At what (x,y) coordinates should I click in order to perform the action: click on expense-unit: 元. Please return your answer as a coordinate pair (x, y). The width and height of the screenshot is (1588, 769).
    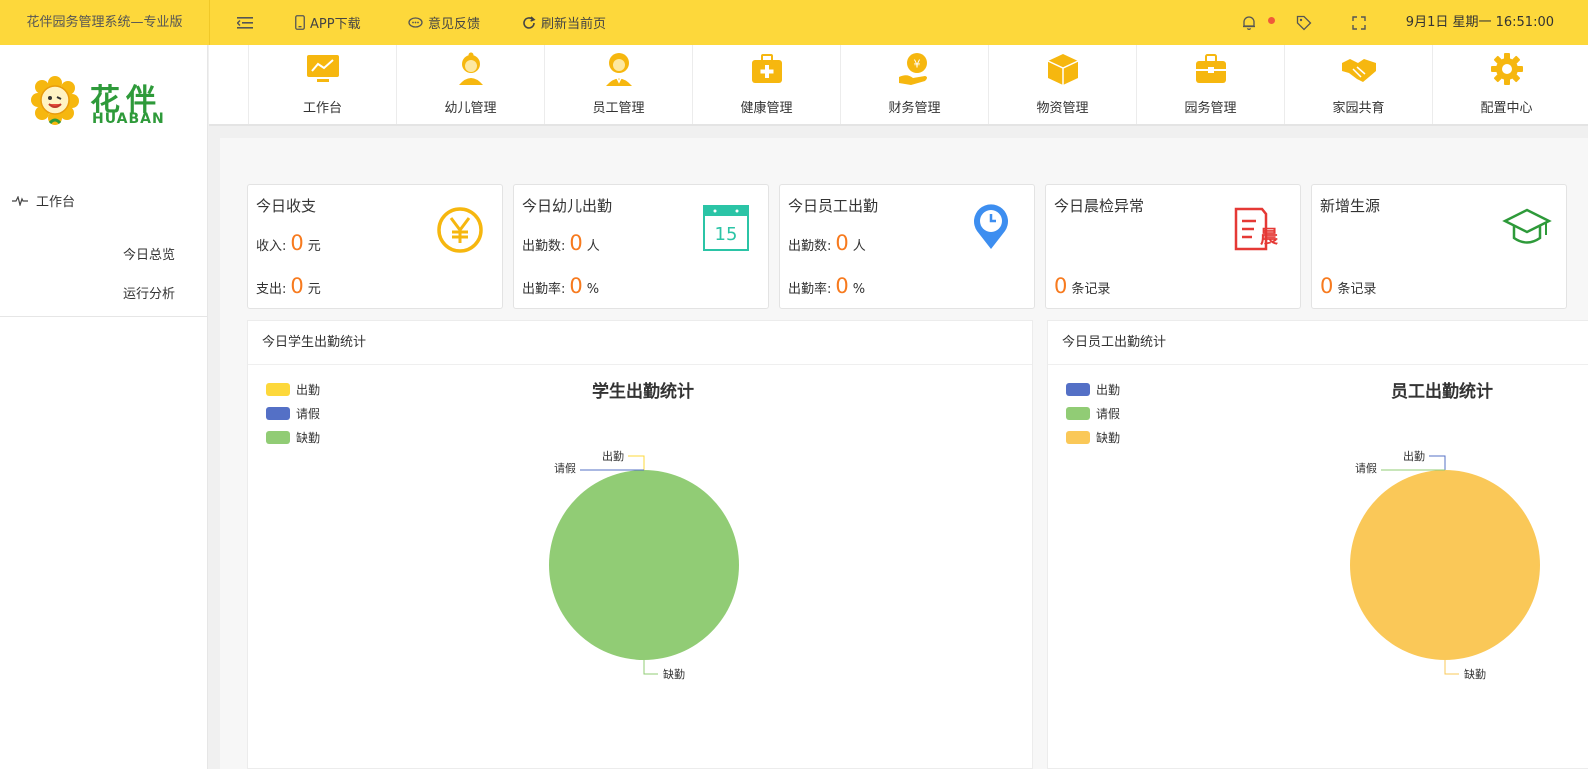
    Looking at the image, I should click on (314, 289).